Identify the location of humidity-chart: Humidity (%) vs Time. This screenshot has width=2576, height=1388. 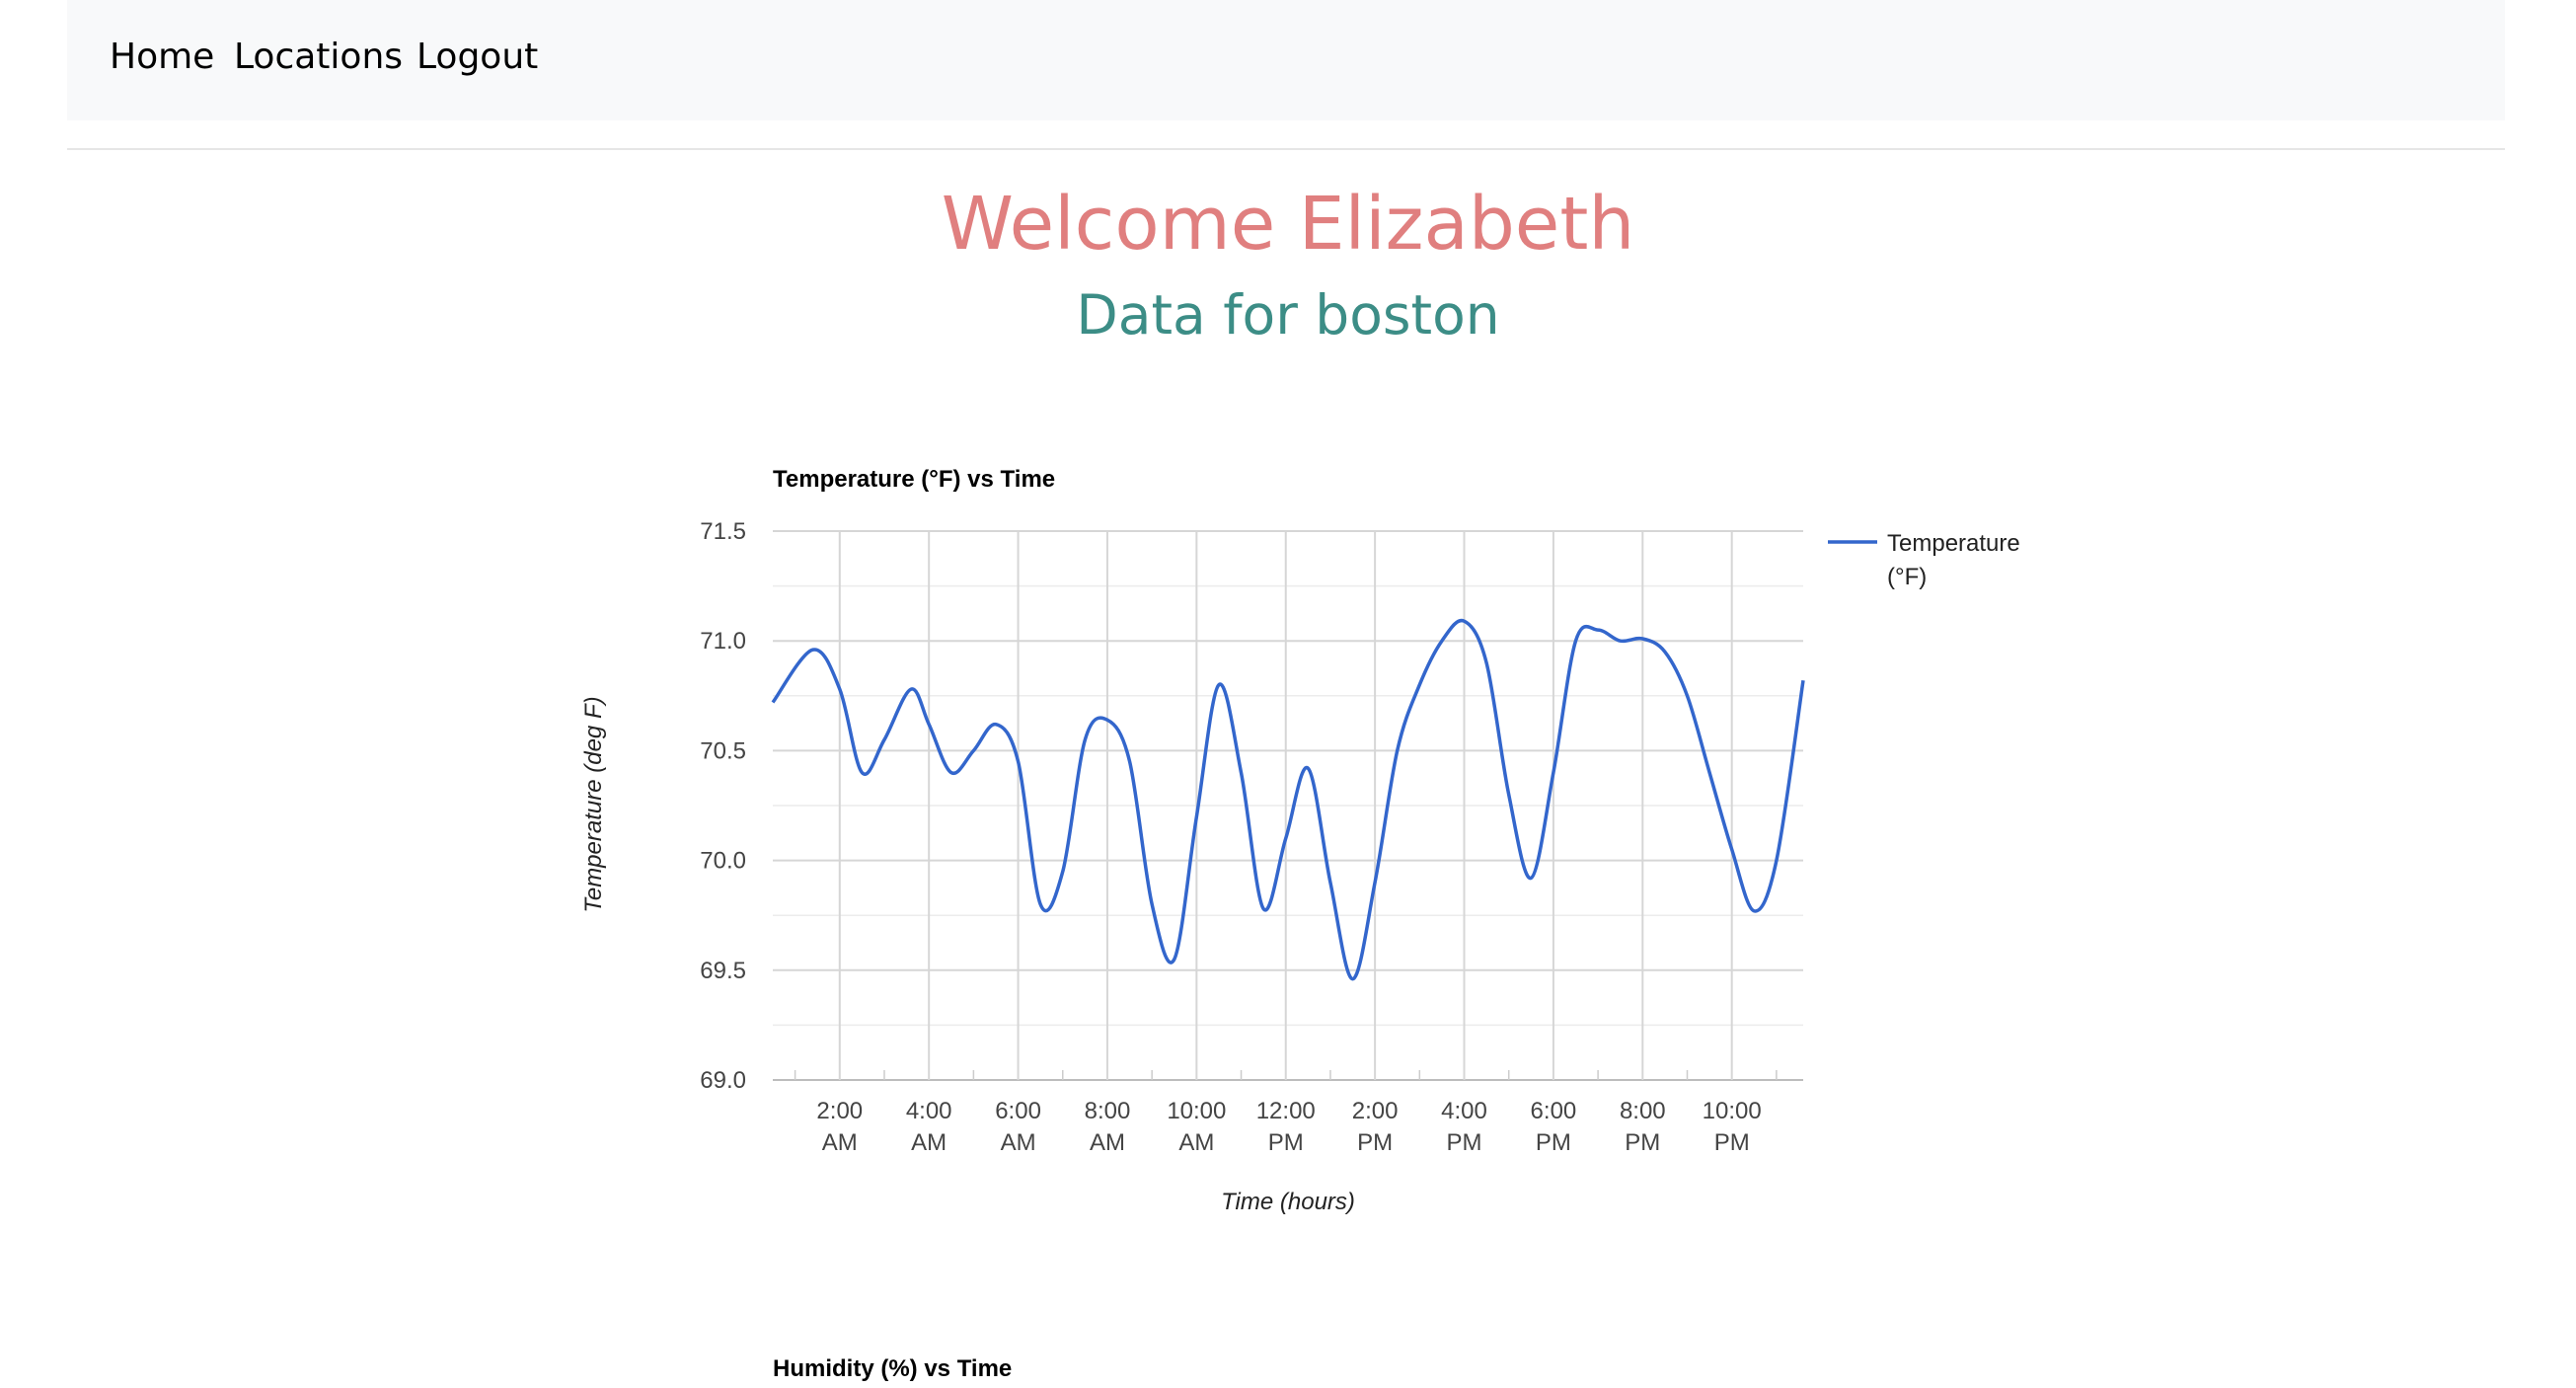
(893, 1368).